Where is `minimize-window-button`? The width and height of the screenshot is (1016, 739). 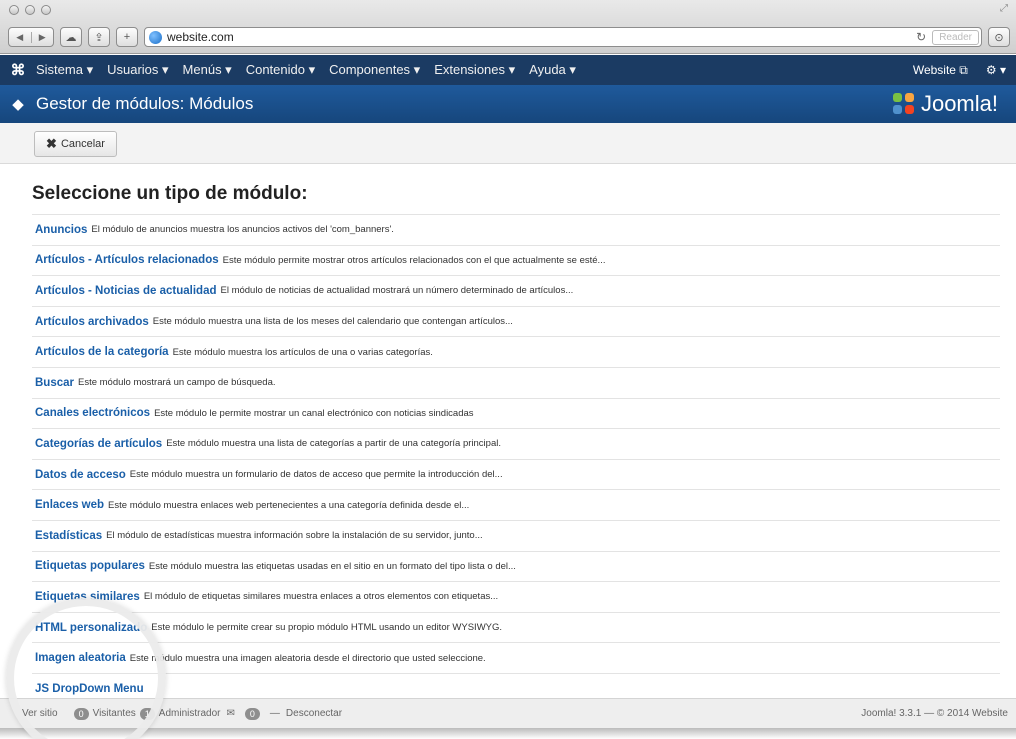 minimize-window-button is located at coordinates (30, 10).